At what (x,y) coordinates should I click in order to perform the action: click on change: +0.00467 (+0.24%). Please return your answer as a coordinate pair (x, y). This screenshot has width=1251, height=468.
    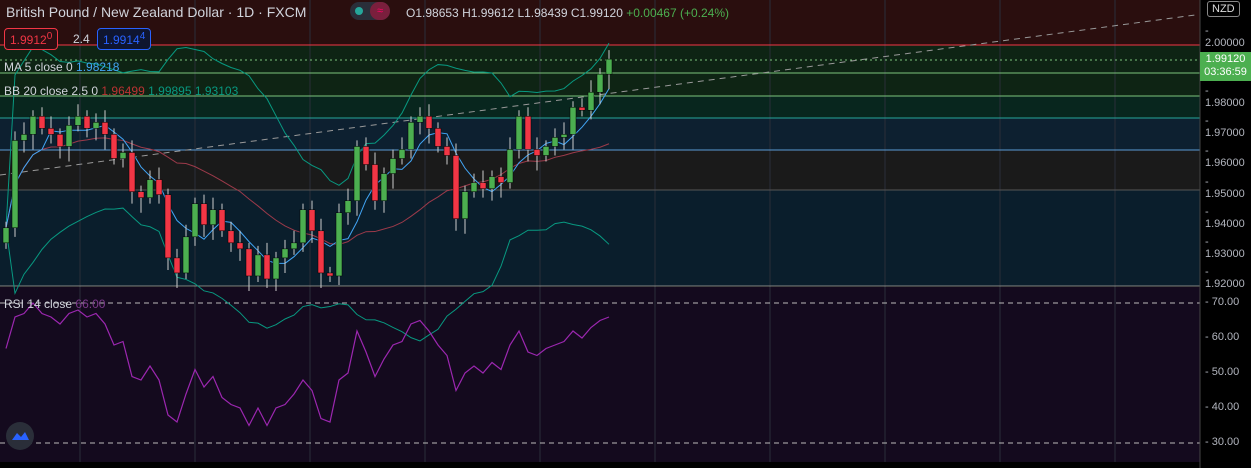
    Looking at the image, I should click on (677, 13).